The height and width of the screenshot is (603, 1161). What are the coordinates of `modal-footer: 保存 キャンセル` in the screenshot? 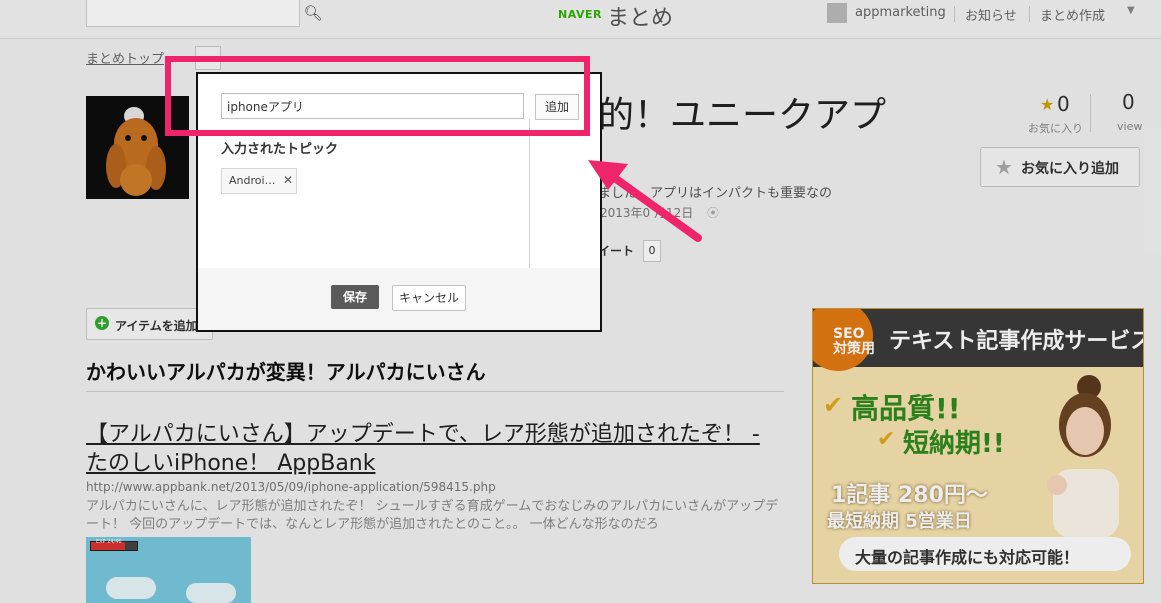 It's located at (399, 299).